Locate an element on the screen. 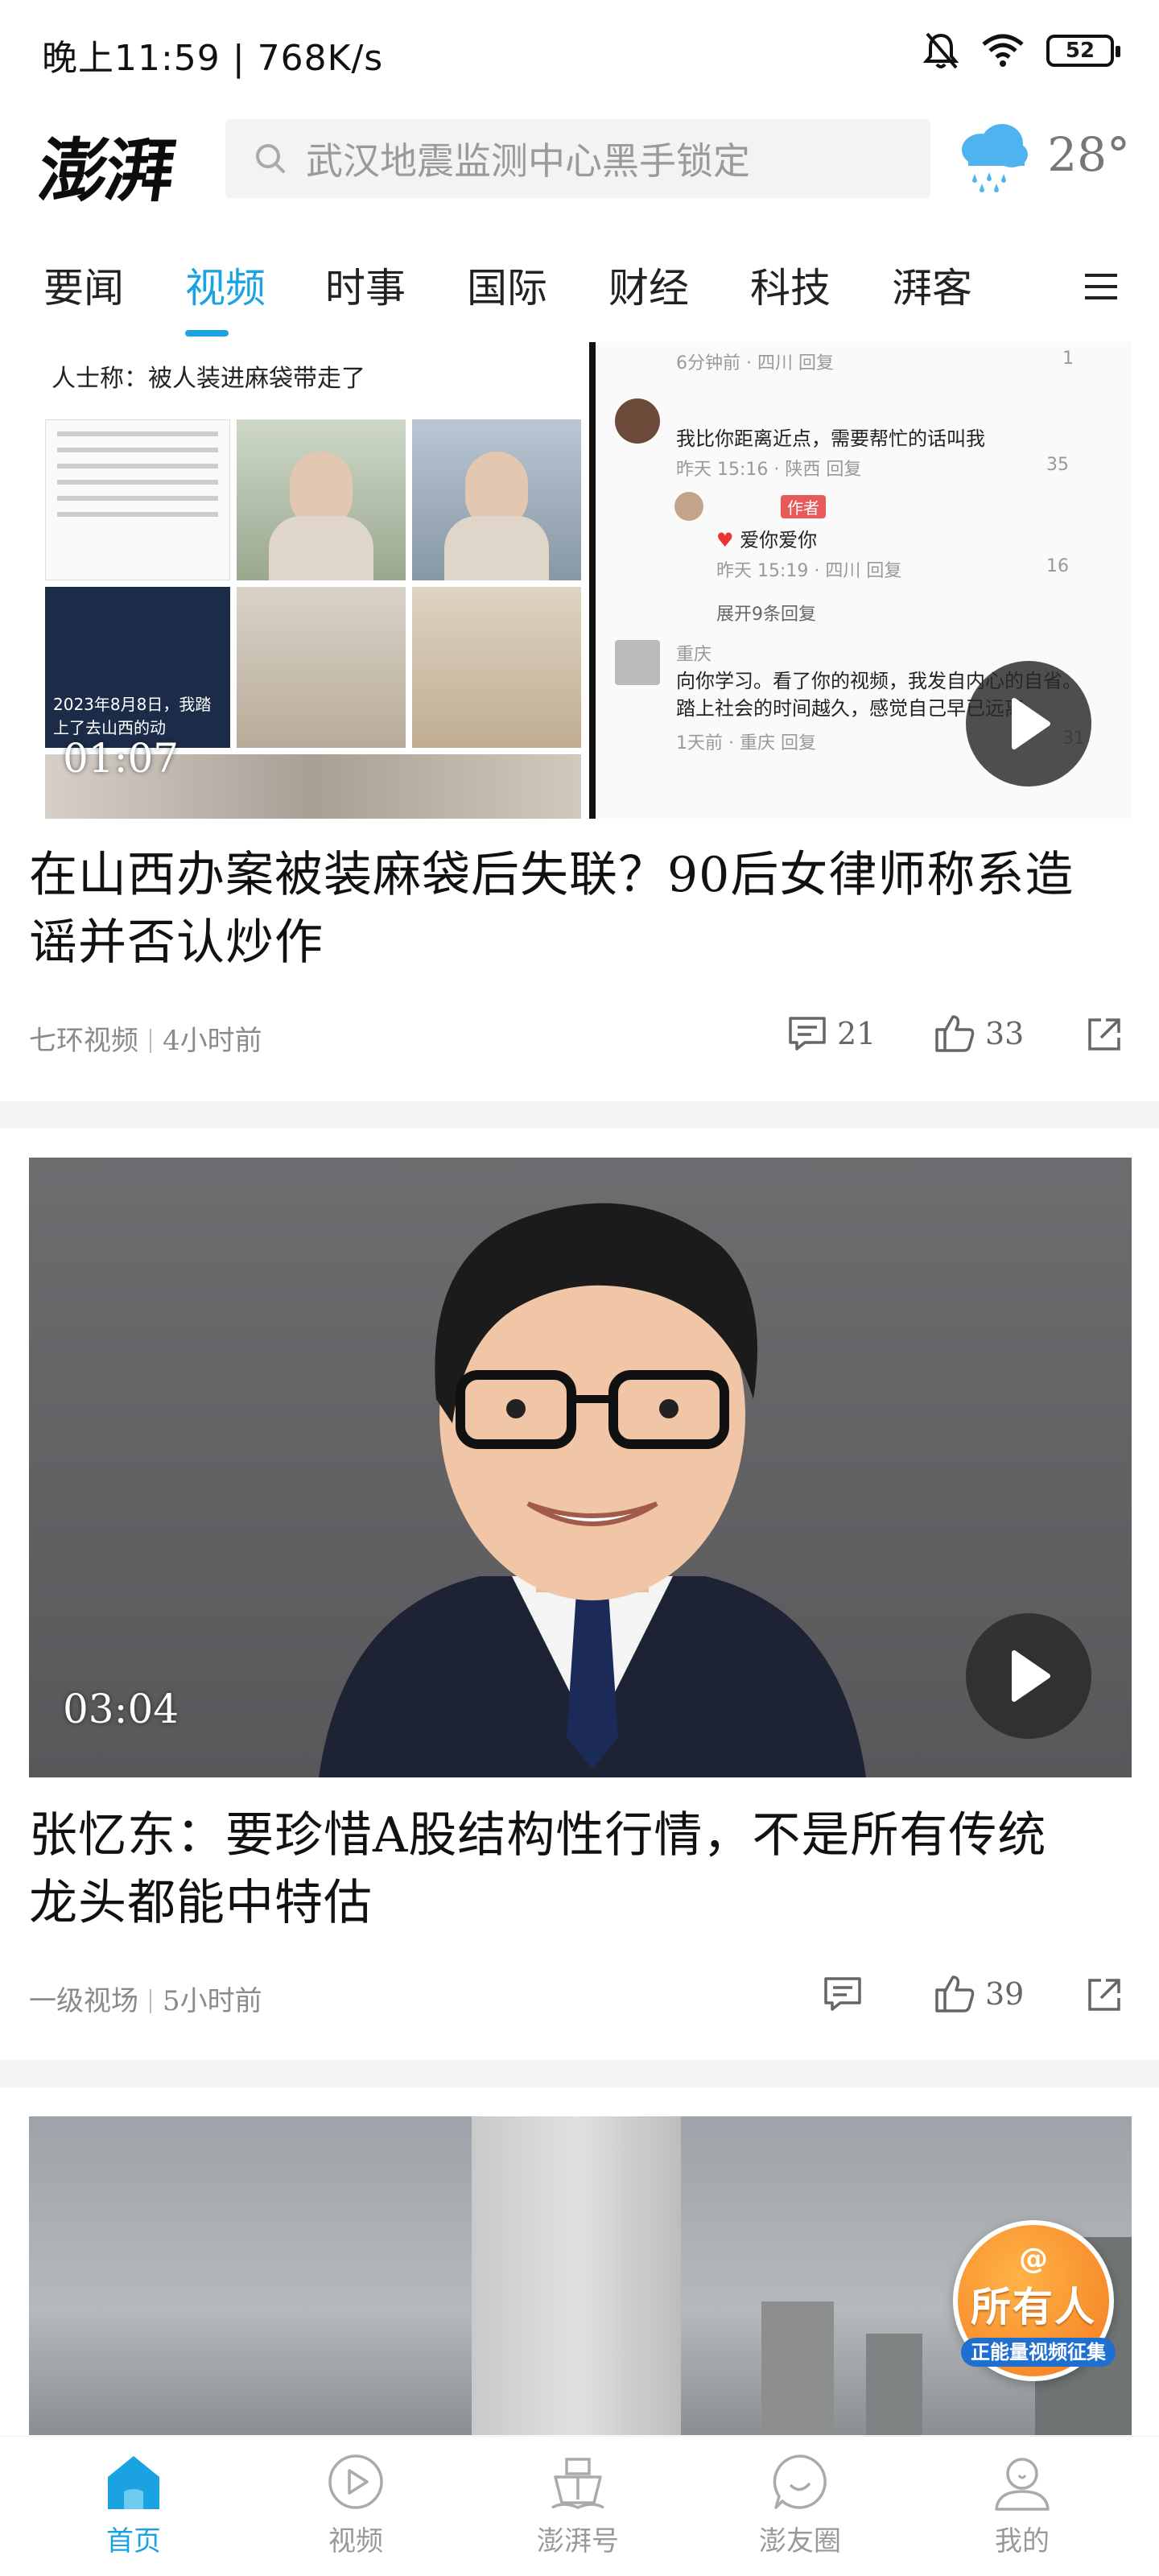 This screenshot has height=2576, width=1159. campaign-badge: @ 所有人 正能量视频征集 is located at coordinates (1034, 2300).